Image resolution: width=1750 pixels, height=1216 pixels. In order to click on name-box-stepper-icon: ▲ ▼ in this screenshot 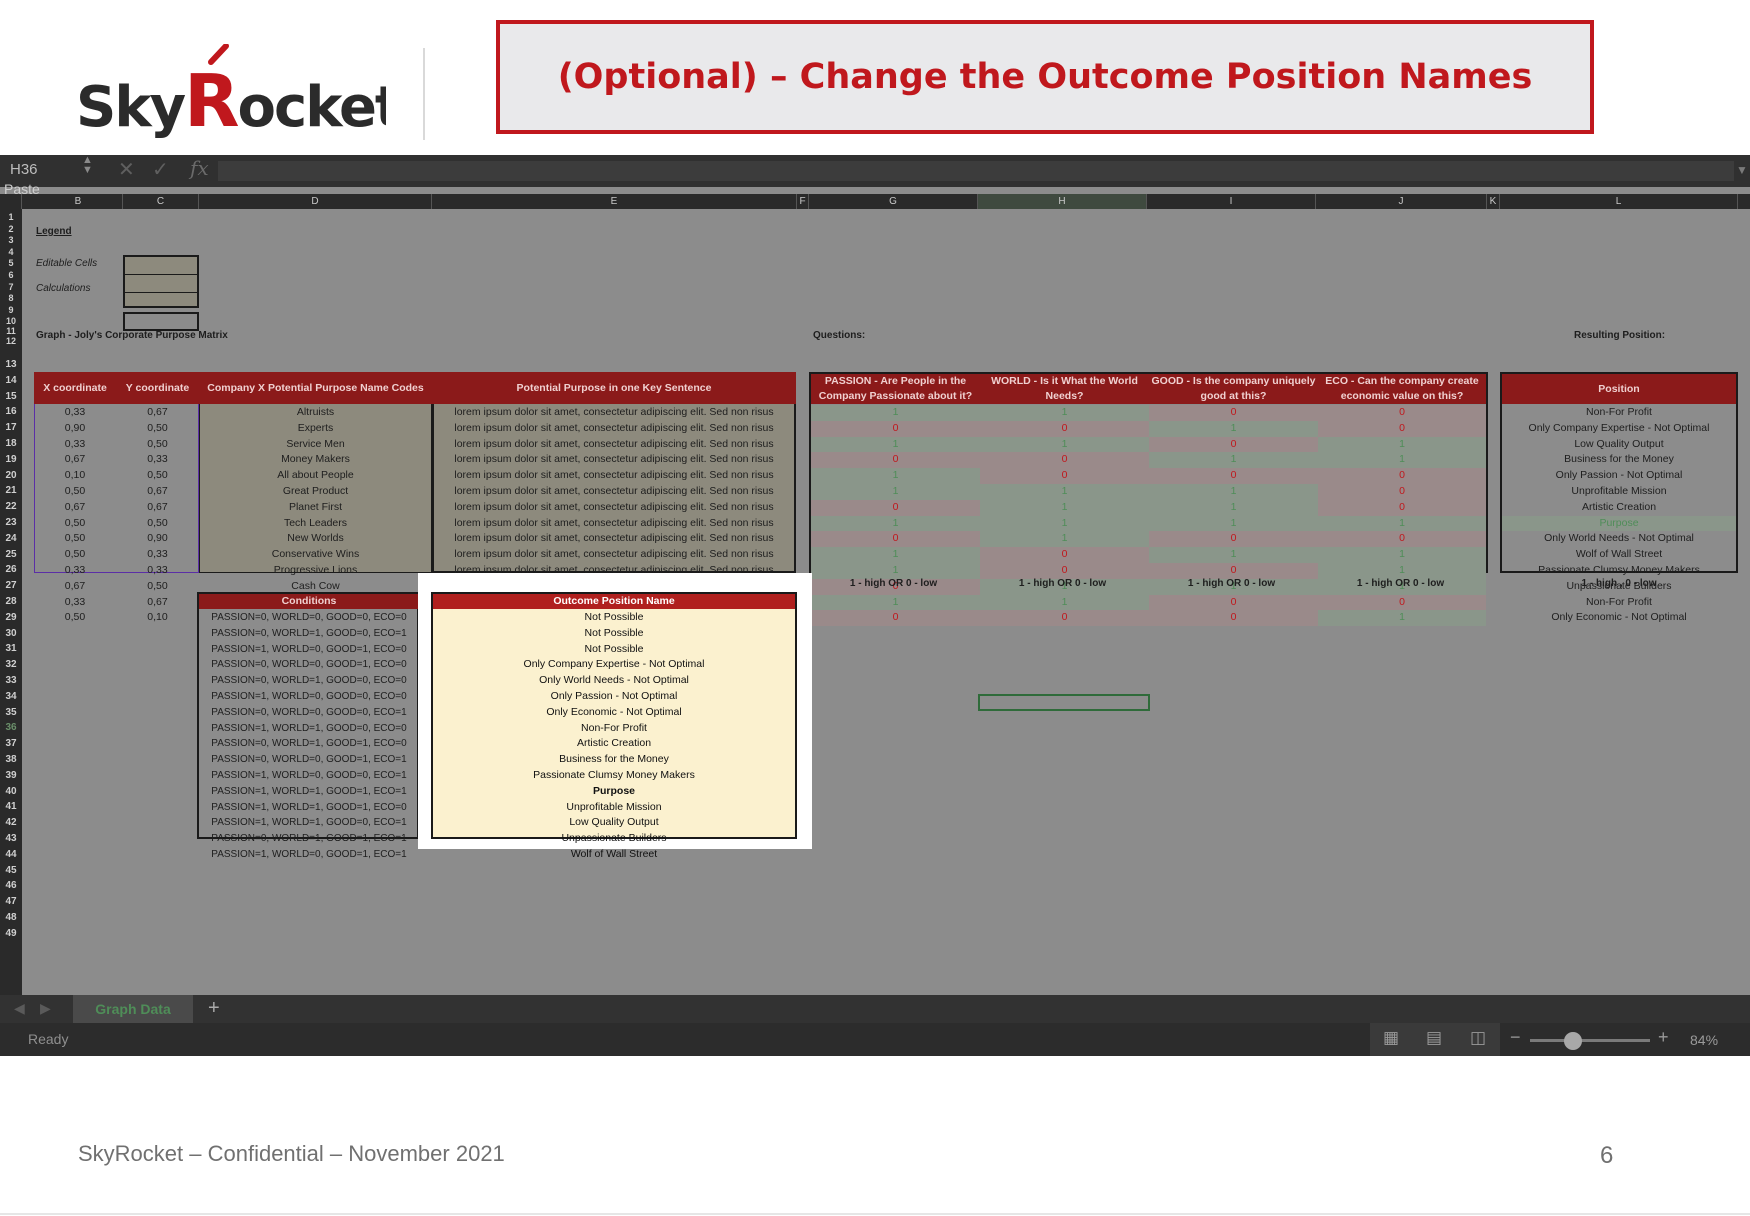, I will do `click(87, 165)`.